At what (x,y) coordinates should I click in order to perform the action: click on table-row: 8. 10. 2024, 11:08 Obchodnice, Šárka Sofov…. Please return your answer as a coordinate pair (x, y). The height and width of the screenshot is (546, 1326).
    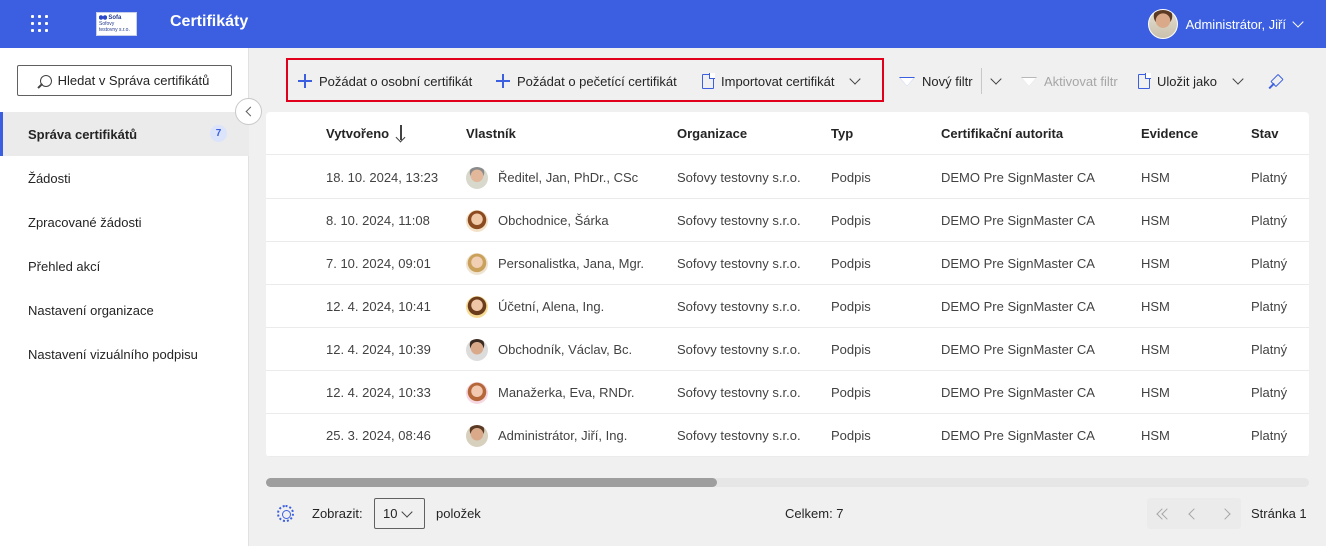
    Looking at the image, I should click on (787, 220).